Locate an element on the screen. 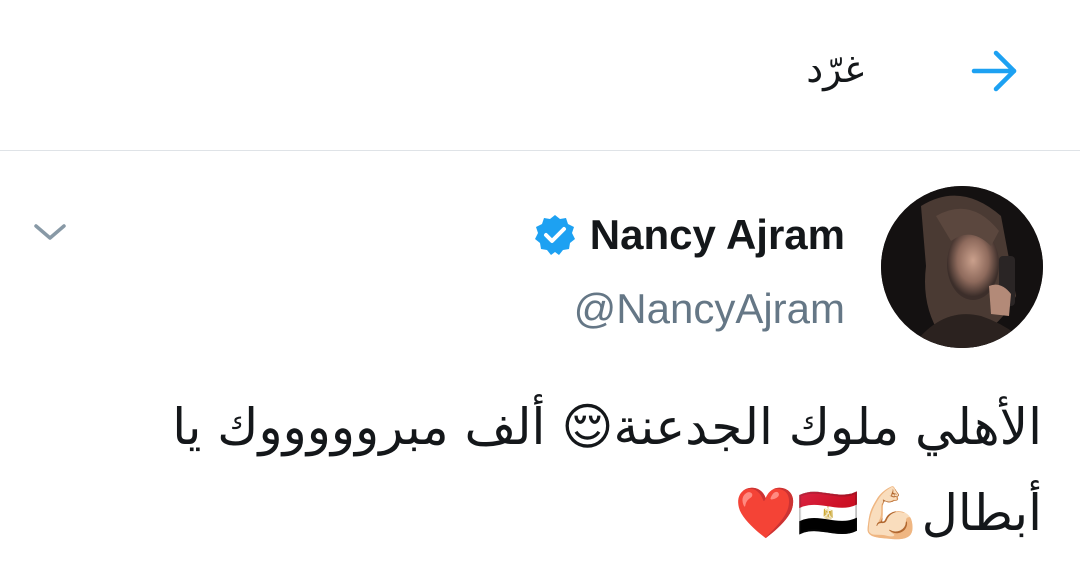 Image resolution: width=1080 pixels, height=565 pixels. back-button is located at coordinates (995, 71).